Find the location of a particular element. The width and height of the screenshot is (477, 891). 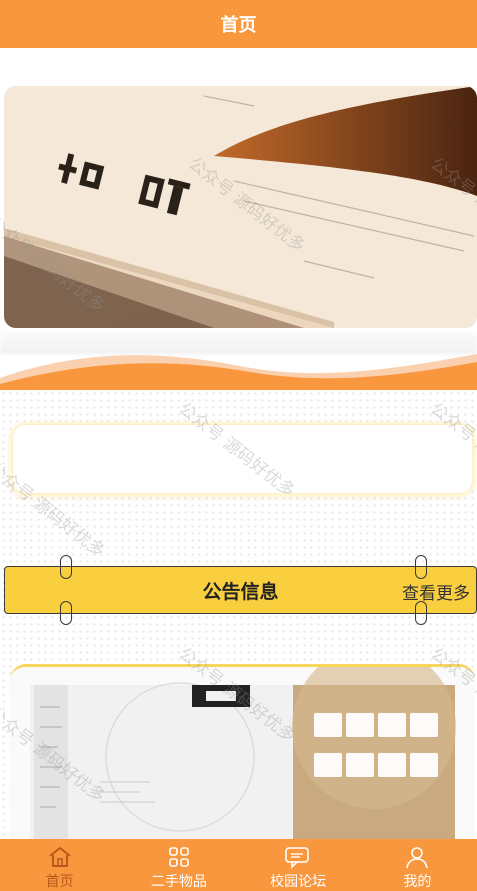

tab-forum: 校园论坛 is located at coordinates (298, 865).